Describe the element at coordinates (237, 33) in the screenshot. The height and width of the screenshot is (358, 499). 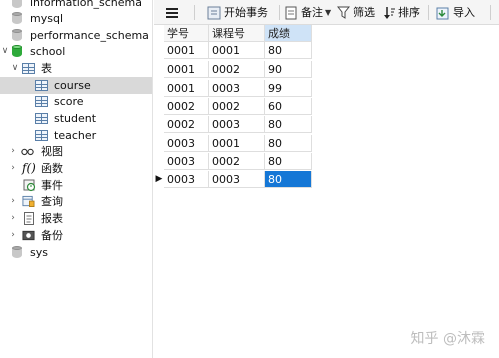
I see `column-header-course-id: 课程号` at that location.